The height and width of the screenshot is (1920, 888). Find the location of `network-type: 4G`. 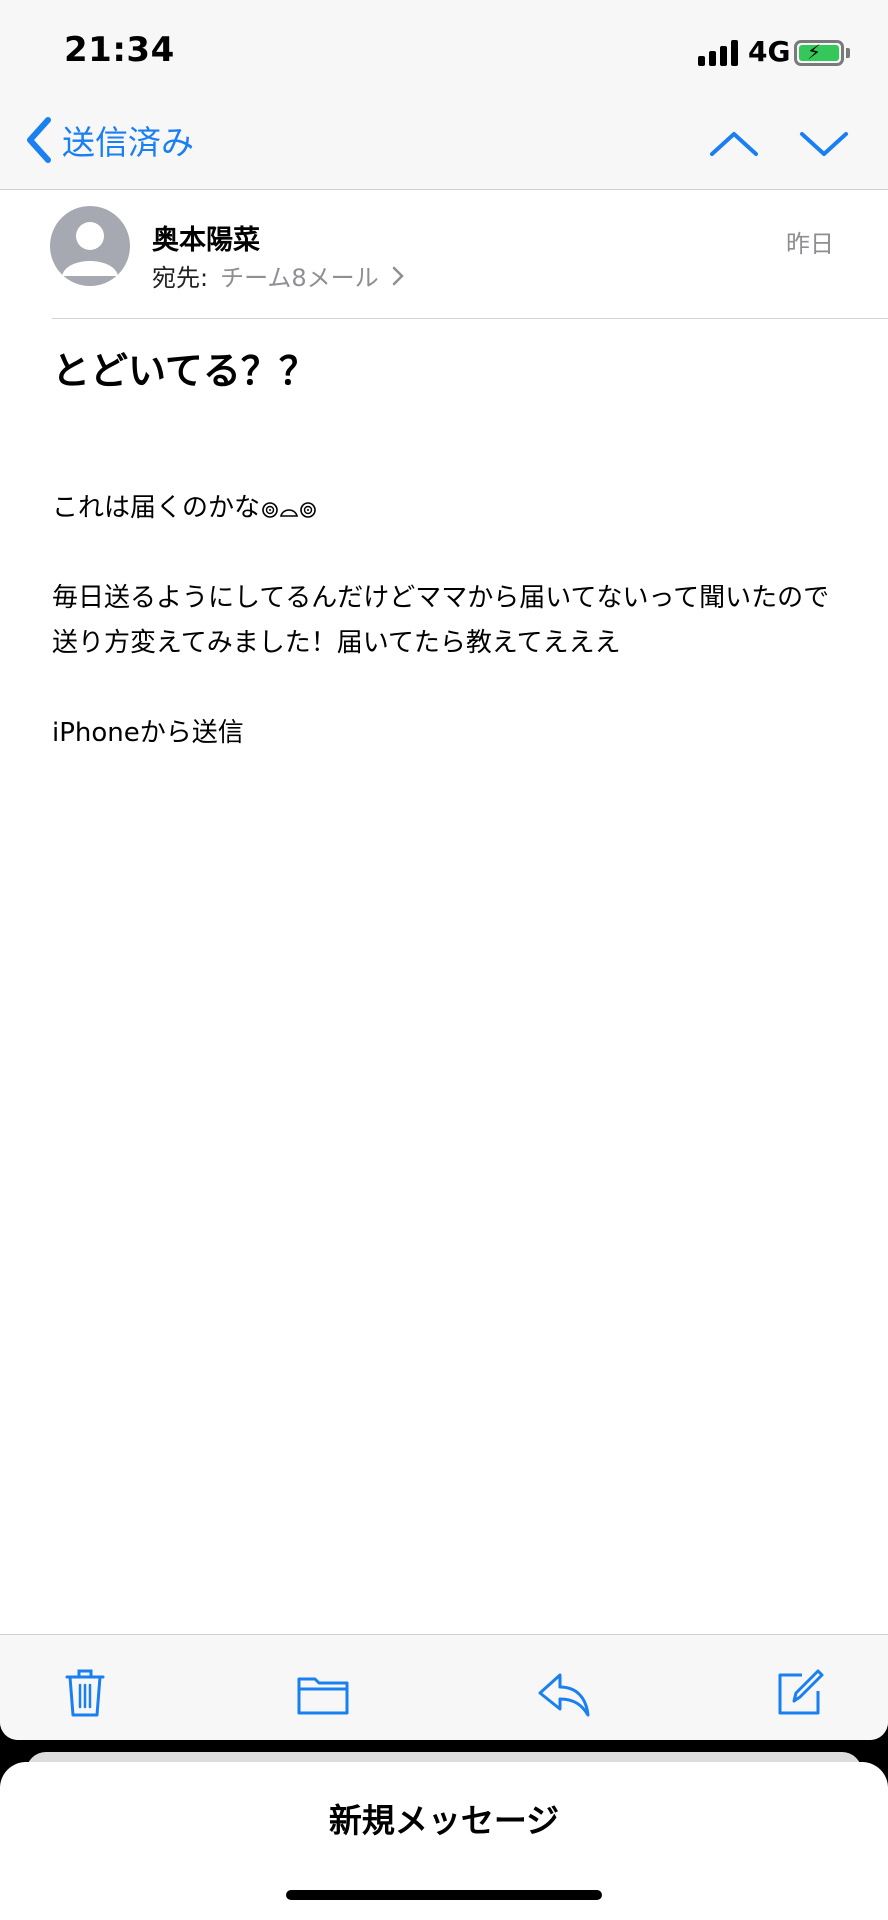

network-type: 4G is located at coordinates (769, 51).